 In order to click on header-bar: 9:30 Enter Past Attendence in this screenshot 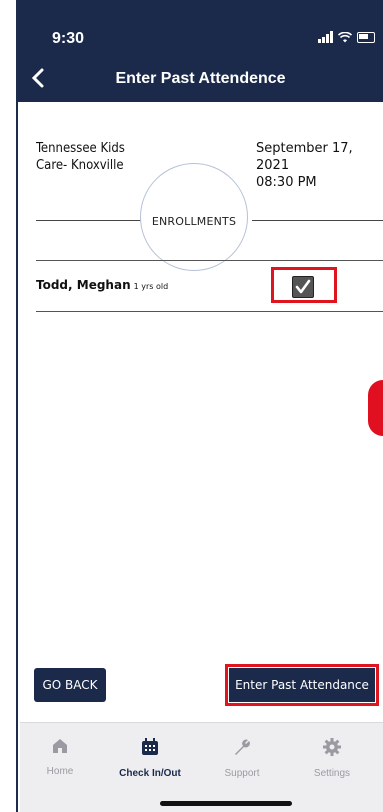, I will do `click(200, 51)`.